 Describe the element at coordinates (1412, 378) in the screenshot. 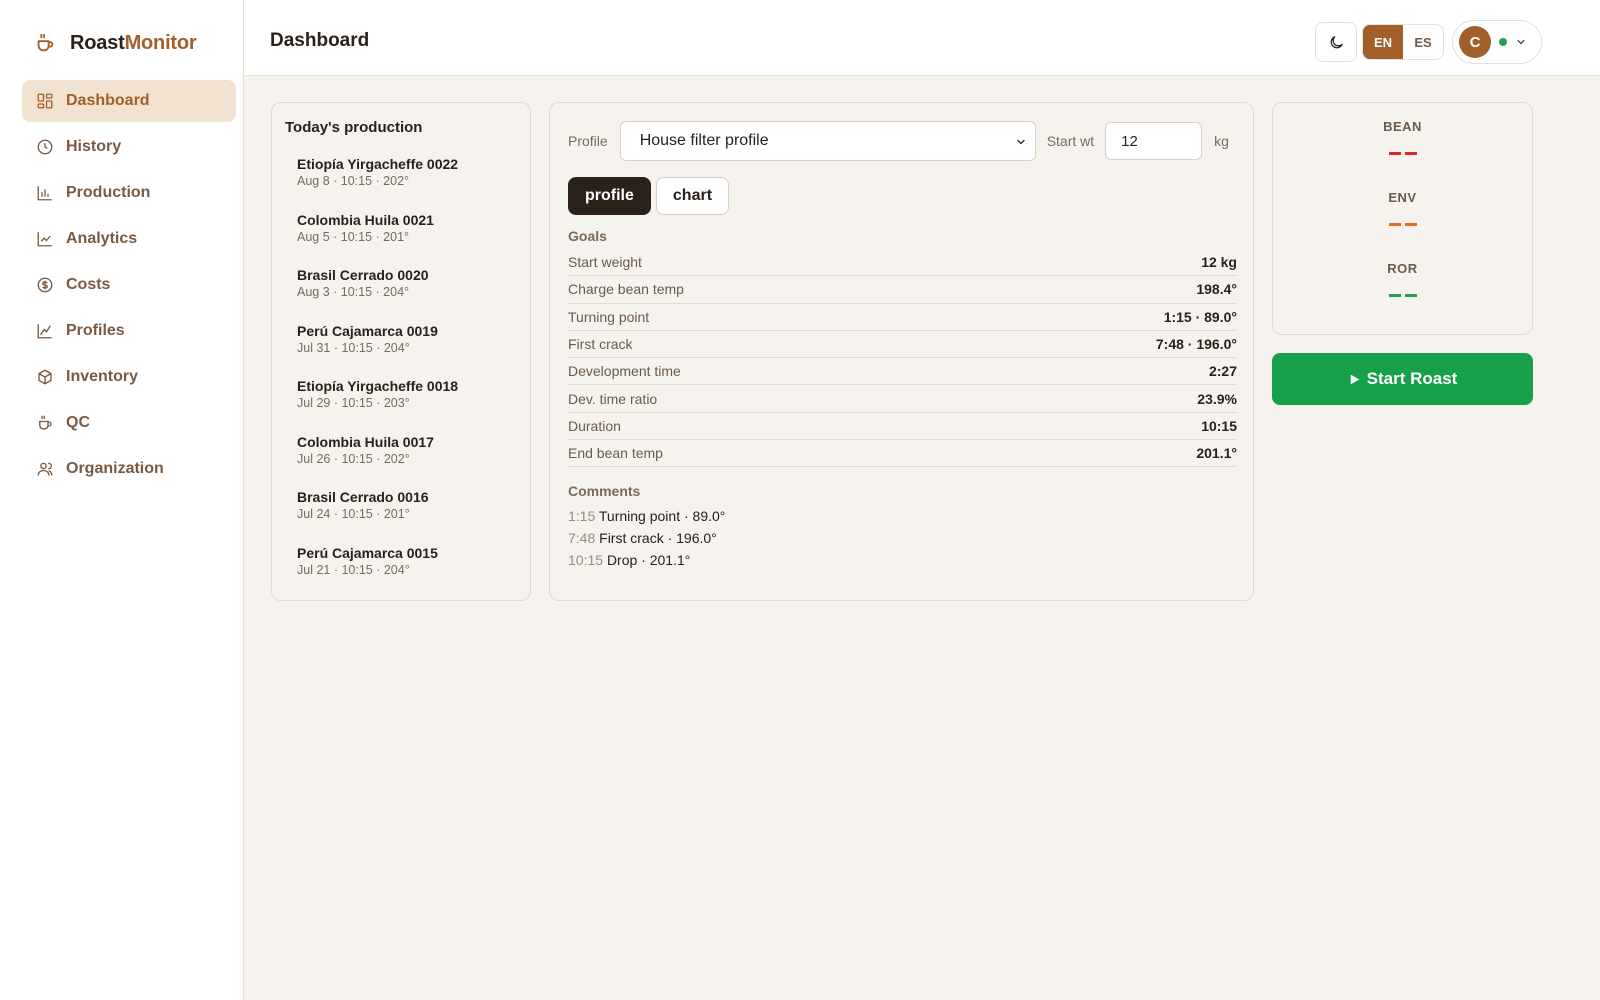

I see `start-roast-label: Start Roast` at that location.